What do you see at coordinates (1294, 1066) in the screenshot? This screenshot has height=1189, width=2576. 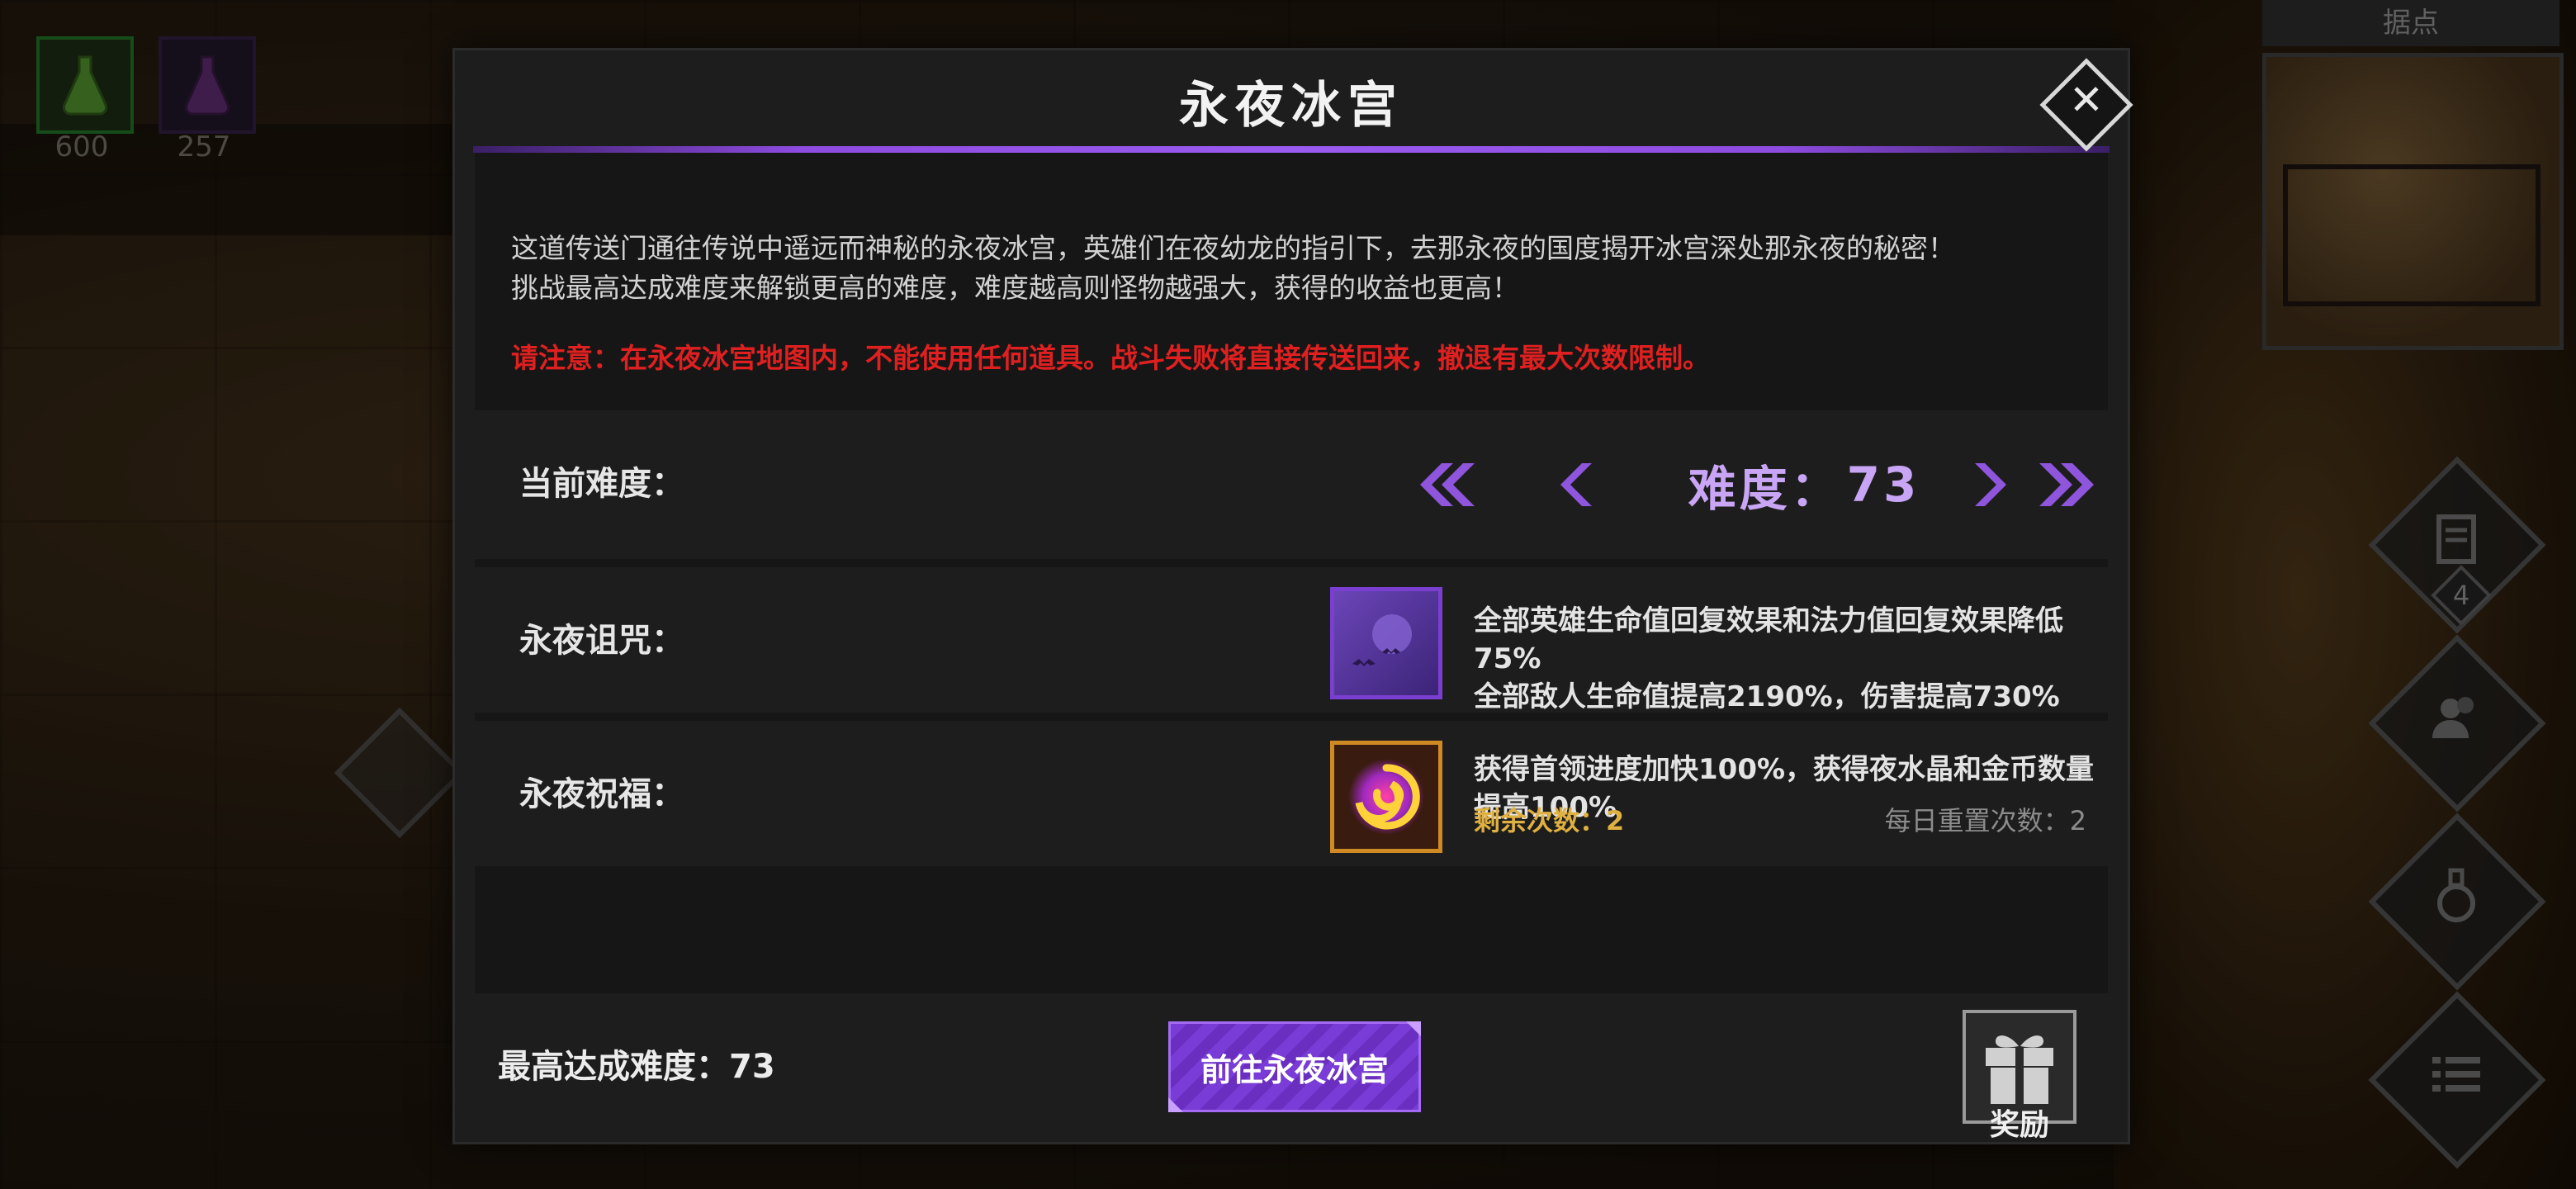 I see `enter-ice-palace-button: 前往永夜冰宫` at bounding box center [1294, 1066].